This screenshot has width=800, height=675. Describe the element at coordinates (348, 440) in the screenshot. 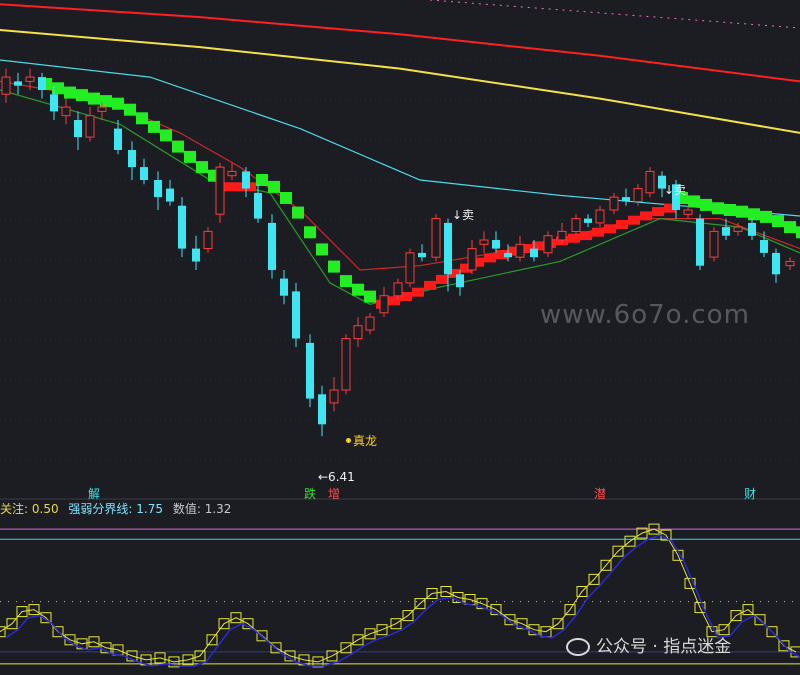

I see `dot-icon` at that location.